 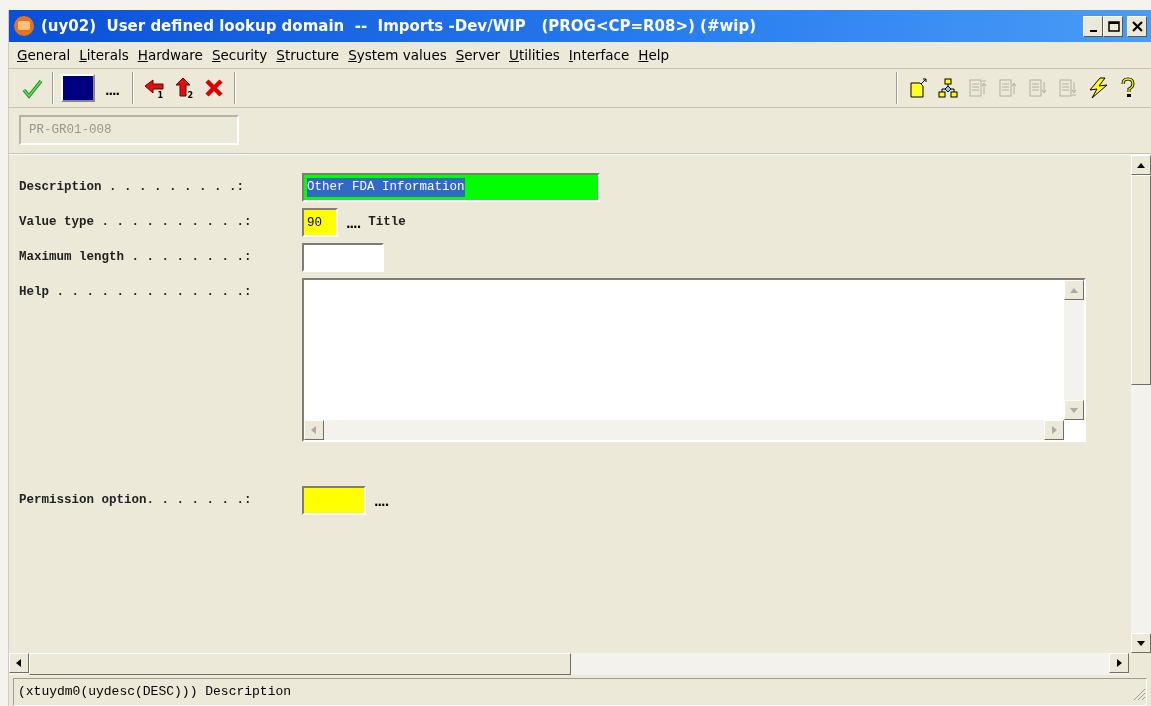 What do you see at coordinates (155, 692) in the screenshot?
I see `status-text: (xtuydm0(uydesc(DESC))) Description` at bounding box center [155, 692].